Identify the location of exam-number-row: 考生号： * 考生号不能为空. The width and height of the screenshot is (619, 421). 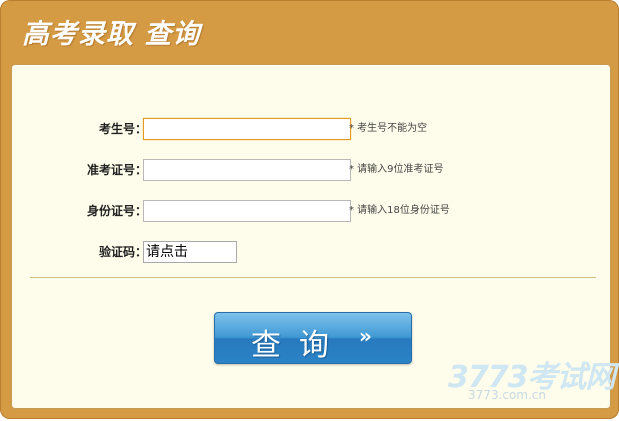
(311, 130).